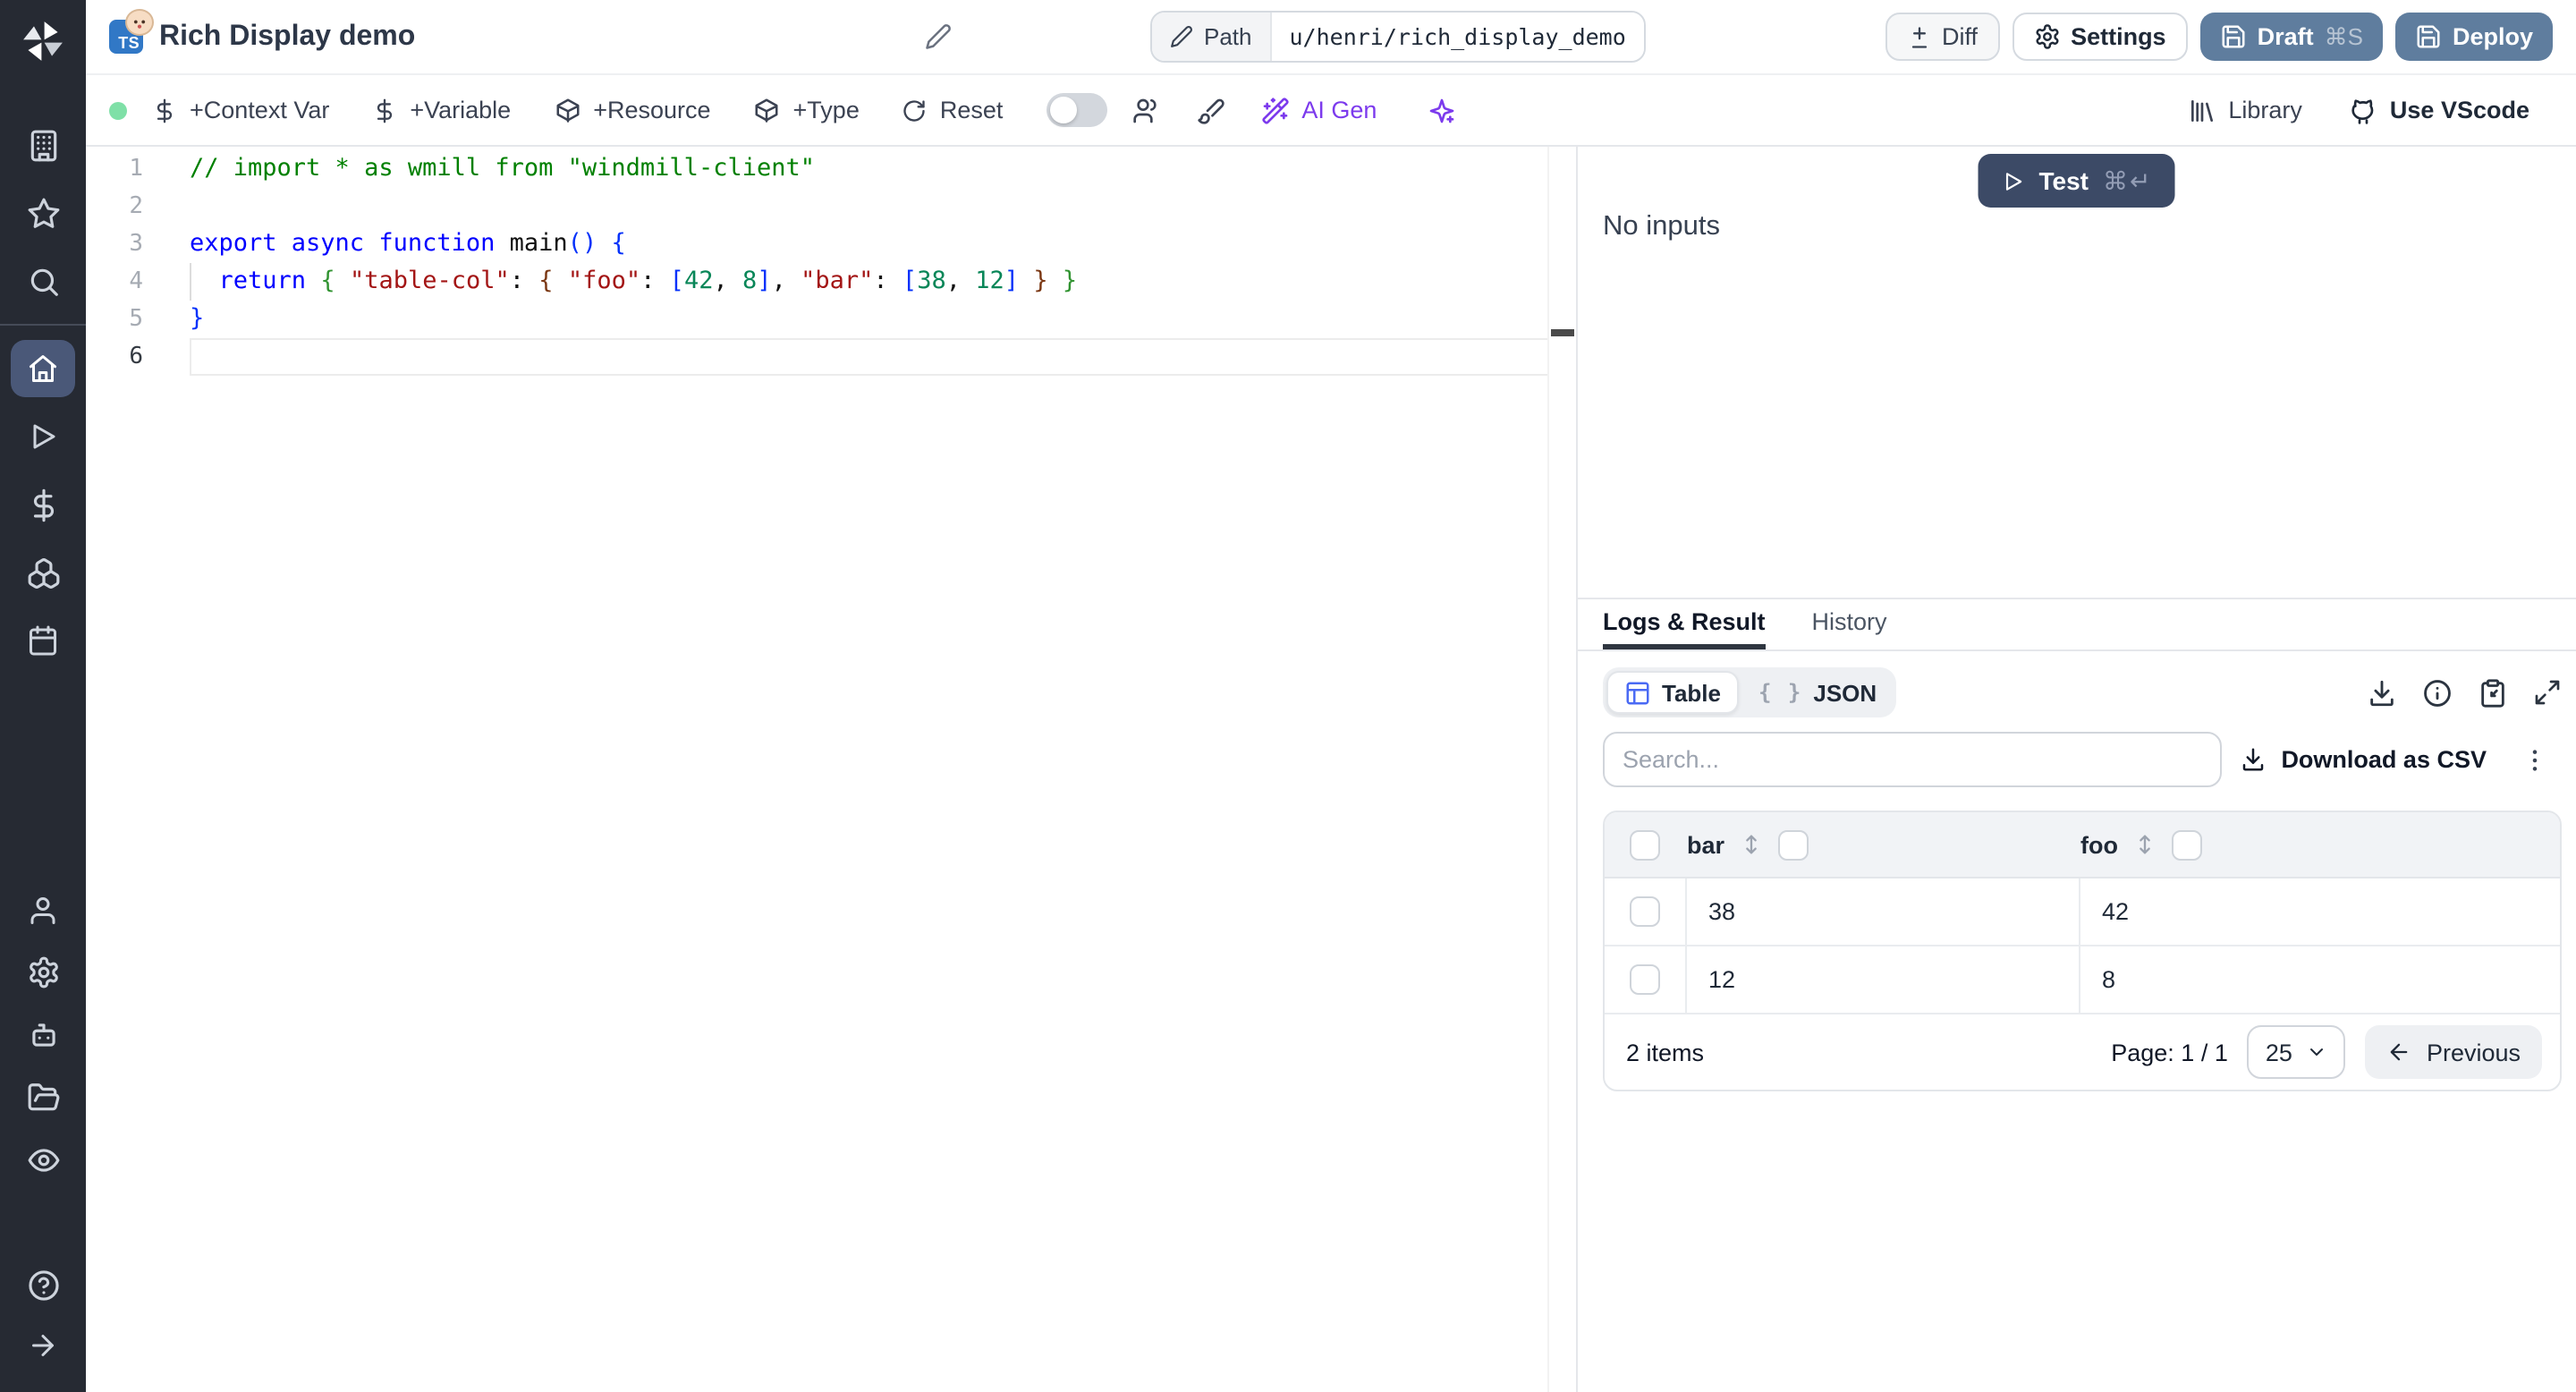 The image size is (2576, 1392). Describe the element at coordinates (2187, 844) in the screenshot. I see `column-foo-checkbox` at that location.